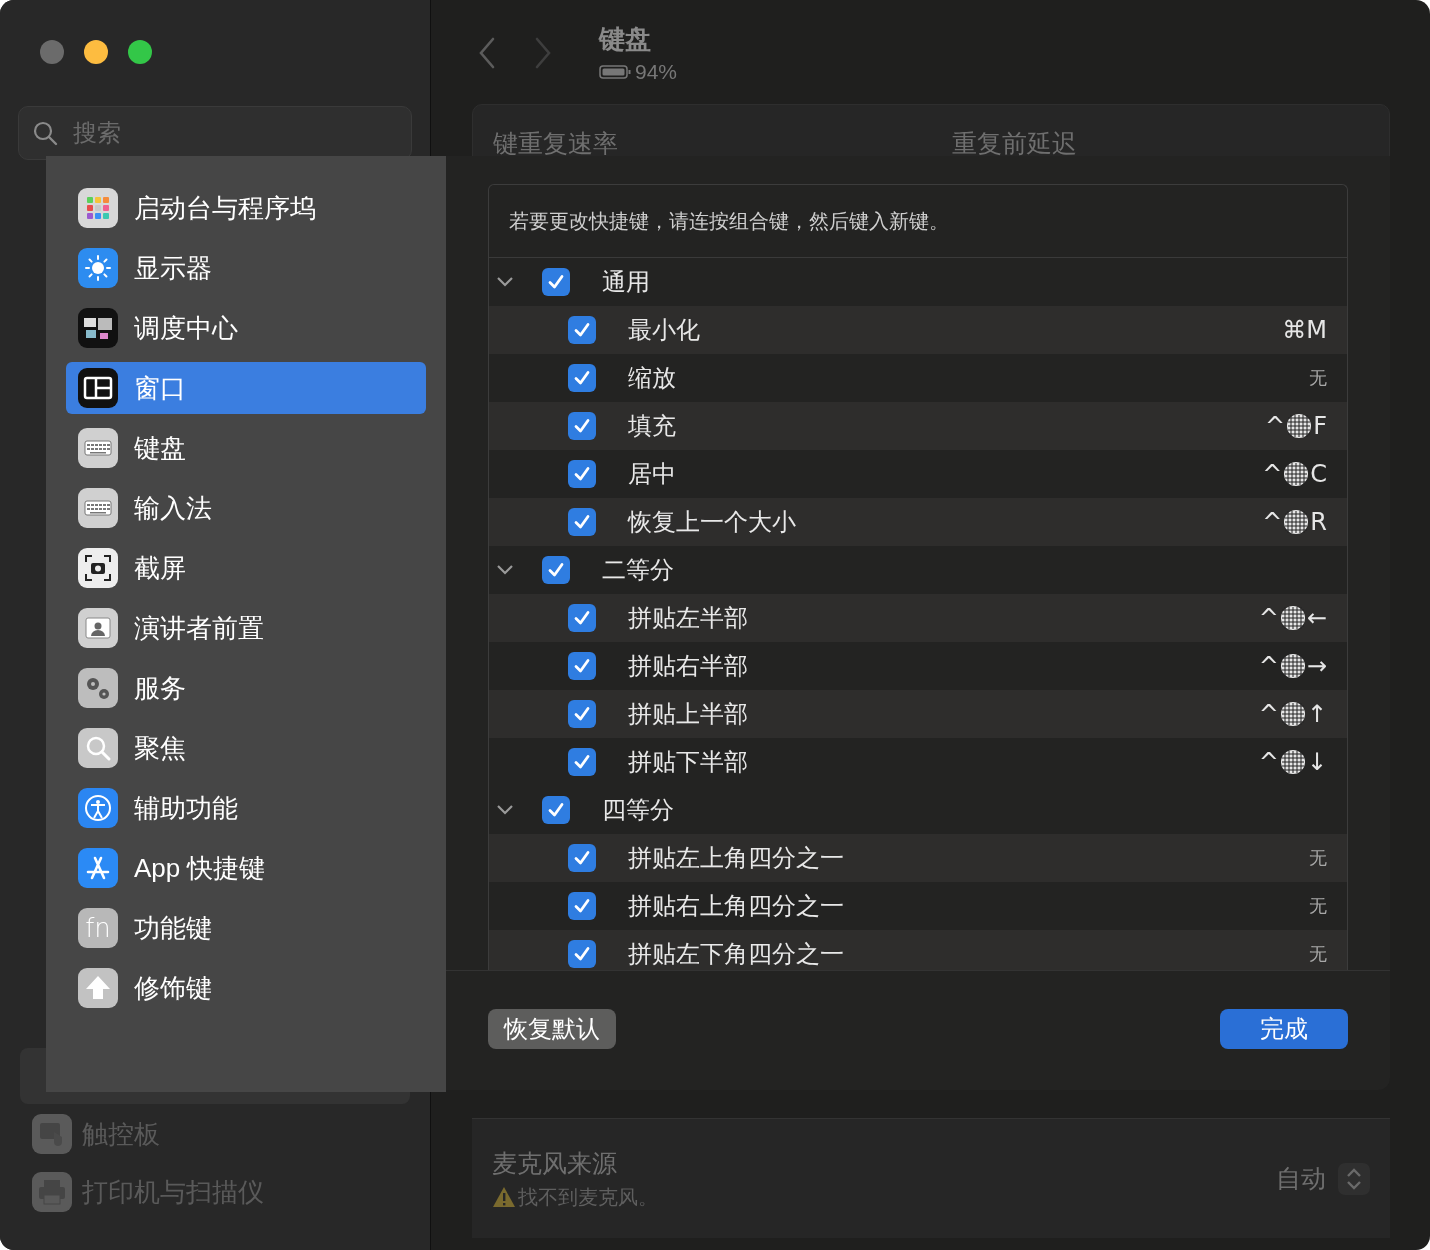 This screenshot has width=1430, height=1250. I want to click on group-label: 四等分, so click(638, 810).